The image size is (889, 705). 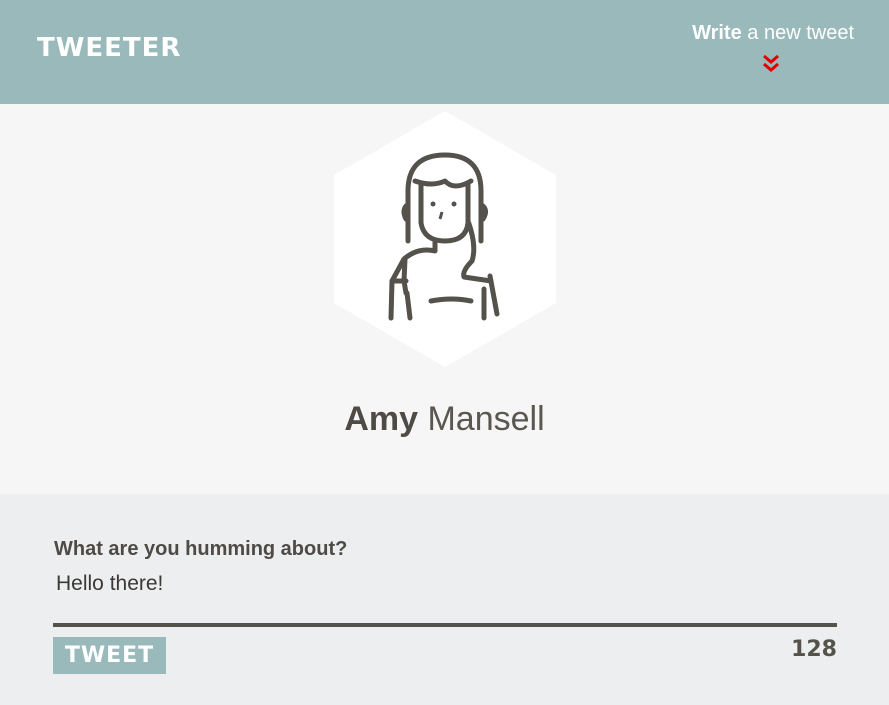 I want to click on last-name: Mansell, so click(x=486, y=419).